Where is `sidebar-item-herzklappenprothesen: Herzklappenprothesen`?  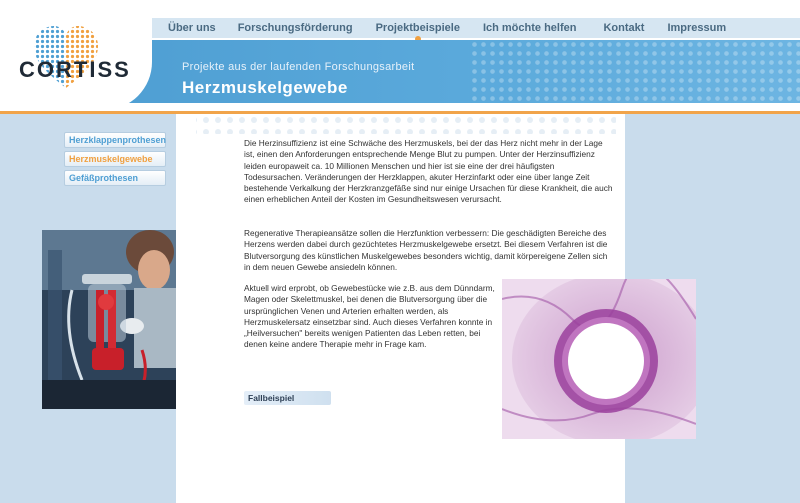
sidebar-item-herzklappenprothesen: Herzklappenprothesen is located at coordinates (115, 140).